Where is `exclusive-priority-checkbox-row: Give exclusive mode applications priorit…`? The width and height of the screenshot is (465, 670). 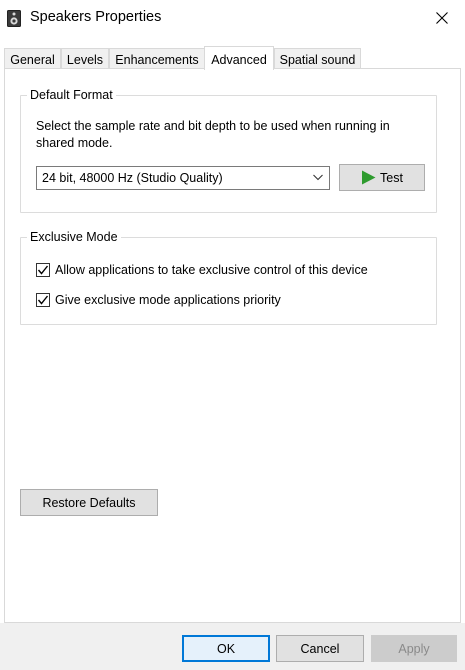 exclusive-priority-checkbox-row: Give exclusive mode applications priorit… is located at coordinates (158, 300).